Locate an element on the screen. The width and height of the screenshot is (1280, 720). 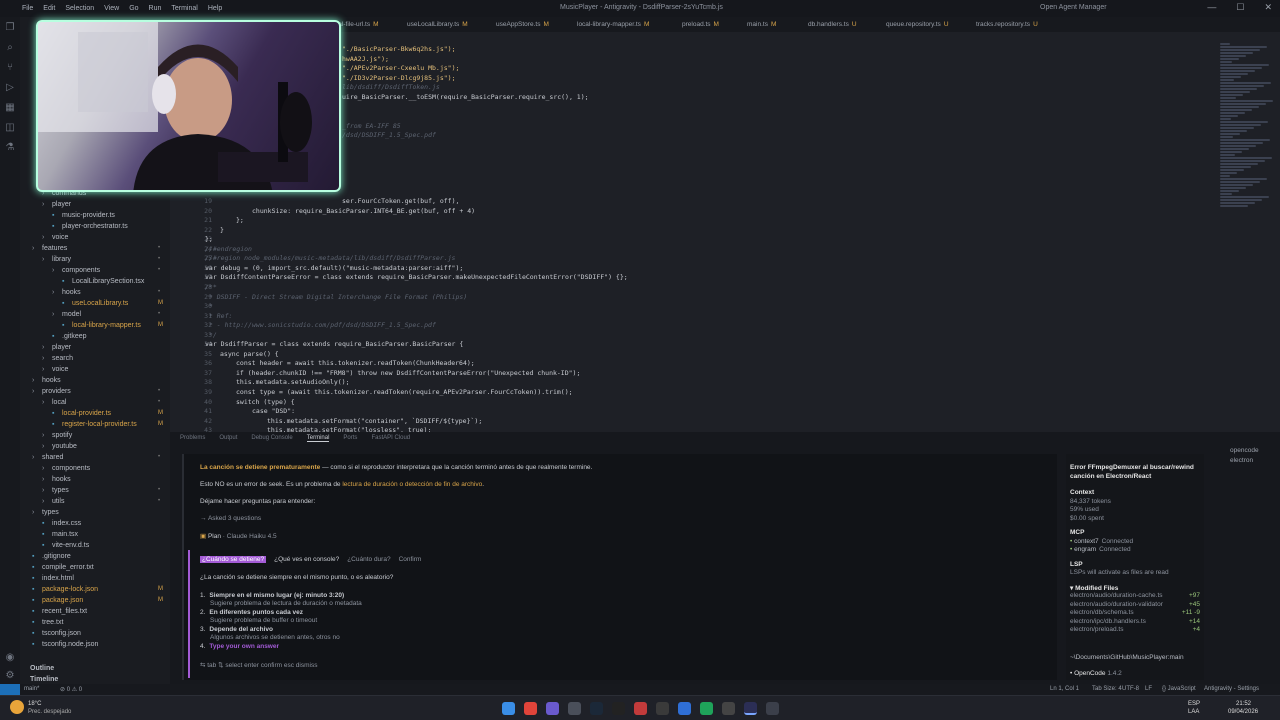
menu-terminal: Terminal is located at coordinates (184, 8).